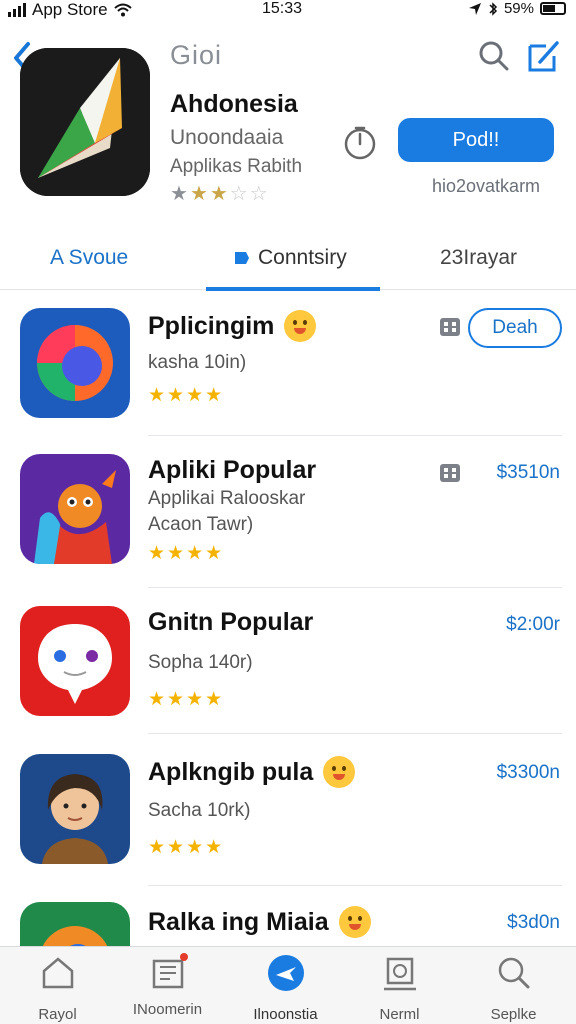 The height and width of the screenshot is (1024, 576). What do you see at coordinates (231, 771) in the screenshot?
I see `app-title-text: Aplkngib pula` at bounding box center [231, 771].